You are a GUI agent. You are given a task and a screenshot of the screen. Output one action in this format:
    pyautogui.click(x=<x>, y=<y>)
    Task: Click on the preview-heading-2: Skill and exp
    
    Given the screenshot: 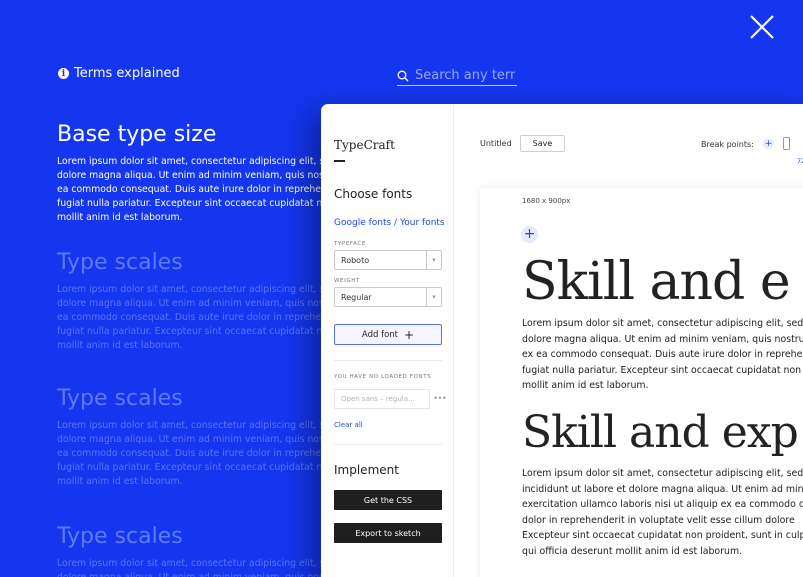 What is the action you would take?
    pyautogui.click(x=660, y=432)
    